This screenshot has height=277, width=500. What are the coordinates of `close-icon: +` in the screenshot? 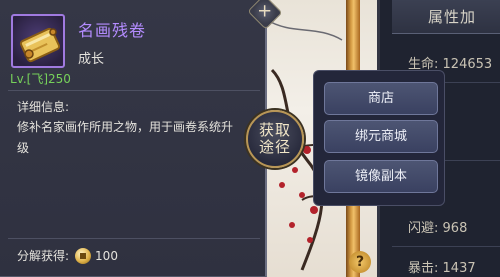 It's located at (265, 12).